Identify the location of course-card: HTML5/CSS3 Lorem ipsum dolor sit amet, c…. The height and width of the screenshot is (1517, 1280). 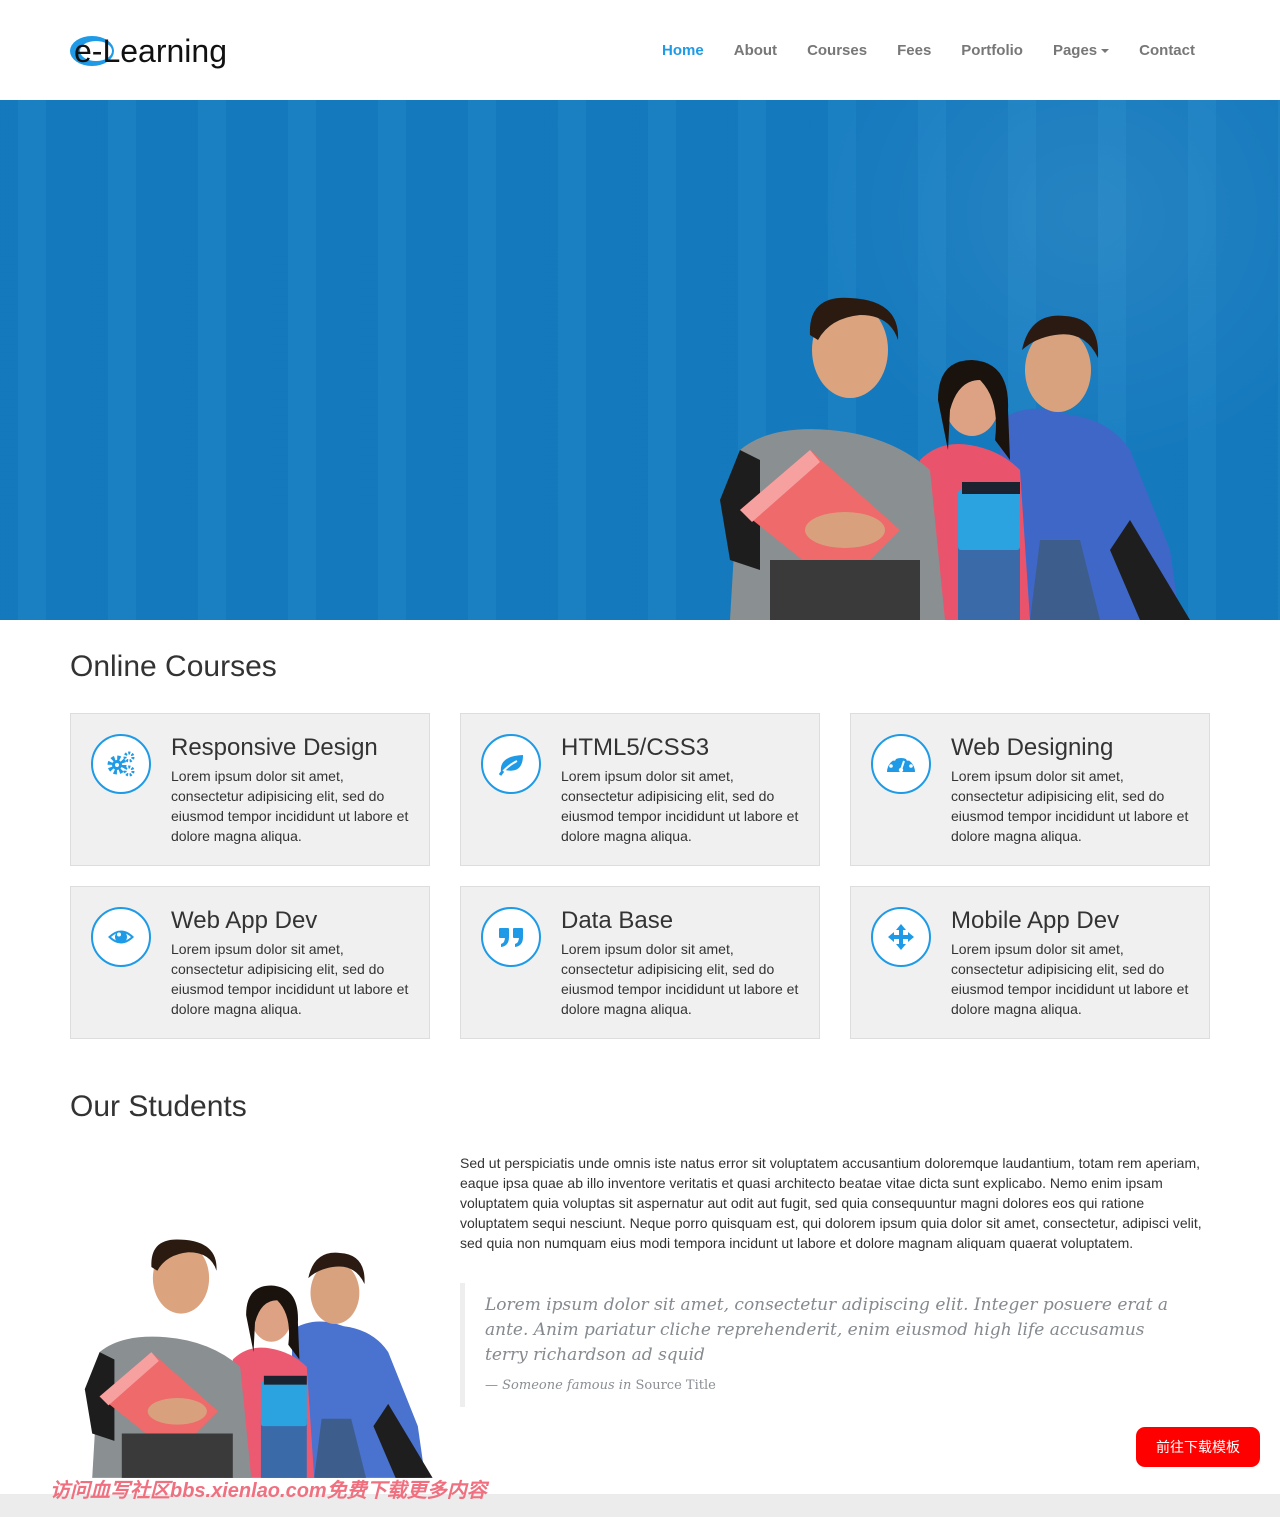
(640, 789).